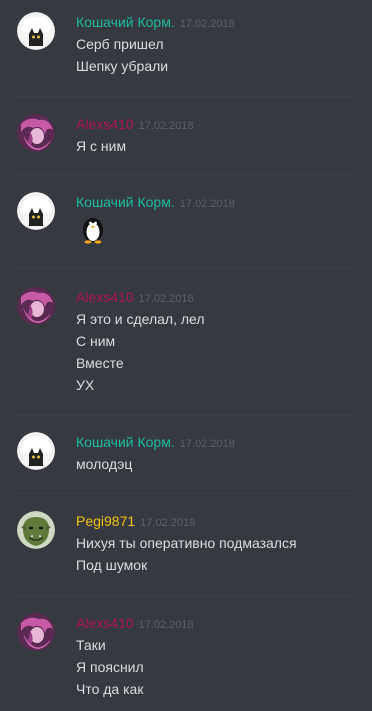 The height and width of the screenshot is (711, 372). I want to click on message-text: Я это и сделал, лел, so click(140, 319).